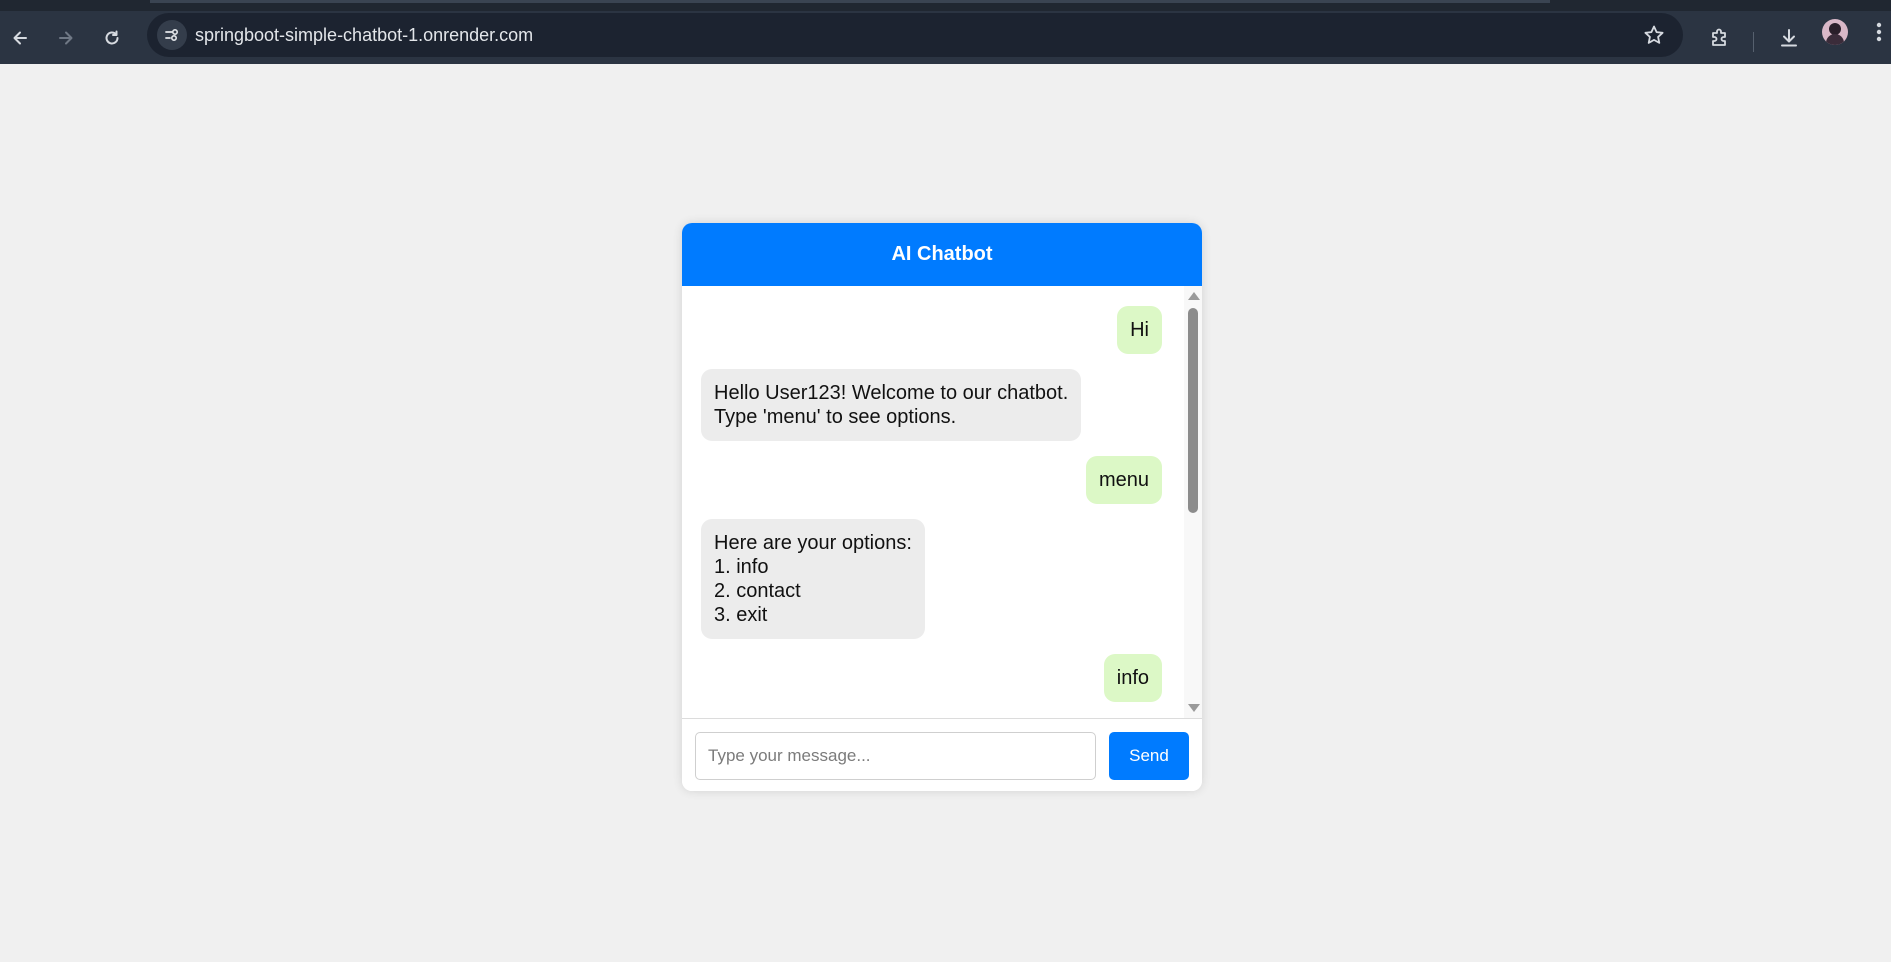 The image size is (1891, 962). I want to click on scroll-up-arrow-icon, so click(1194, 296).